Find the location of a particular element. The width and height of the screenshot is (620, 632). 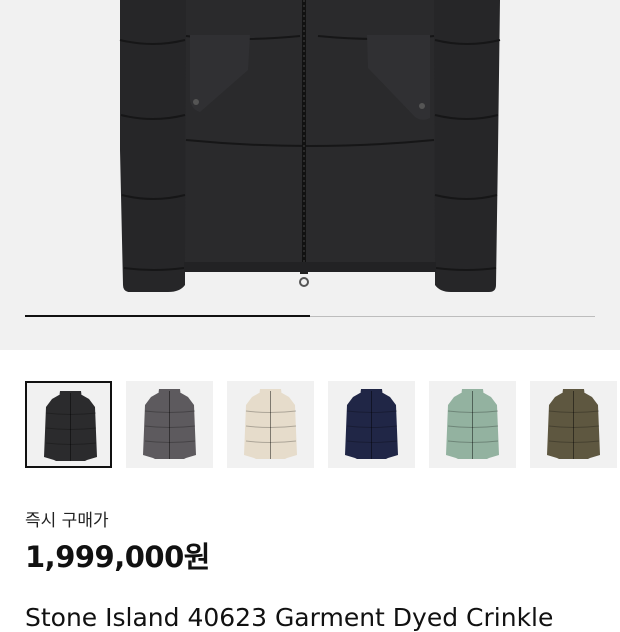

price-value: 1,999,000원 is located at coordinates (117, 557).